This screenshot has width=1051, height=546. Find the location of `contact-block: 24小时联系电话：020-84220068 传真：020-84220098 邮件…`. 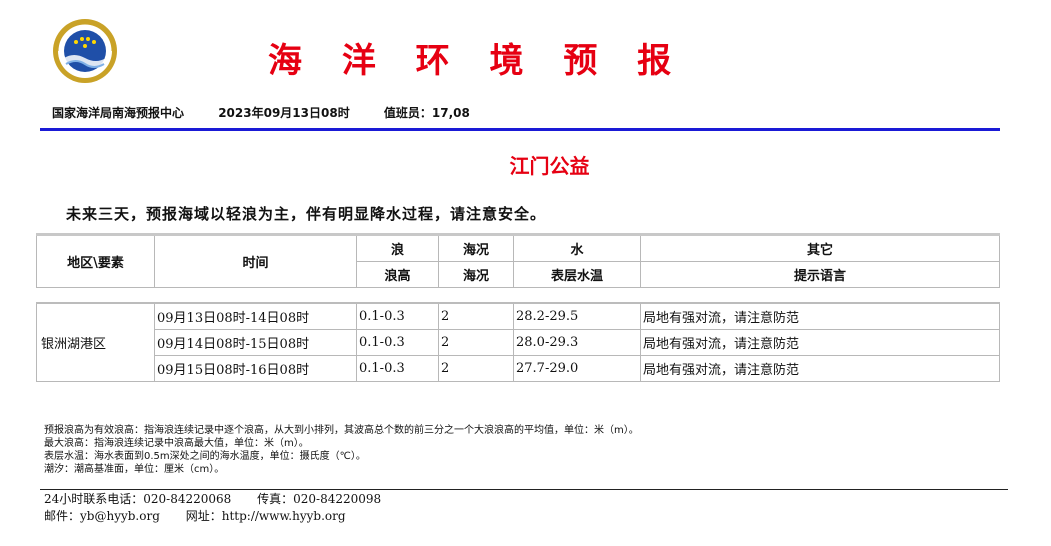

contact-block: 24小时联系电话：020-84220068 传真：020-84220098 邮件… is located at coordinates (223, 508).